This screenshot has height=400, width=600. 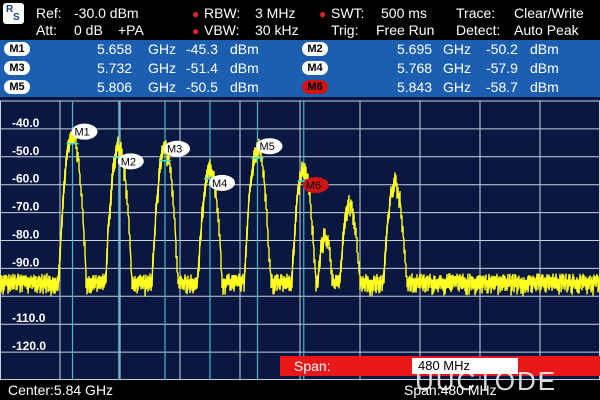 What do you see at coordinates (267, 147) in the screenshot?
I see `marker-label-text: M5` at bounding box center [267, 147].